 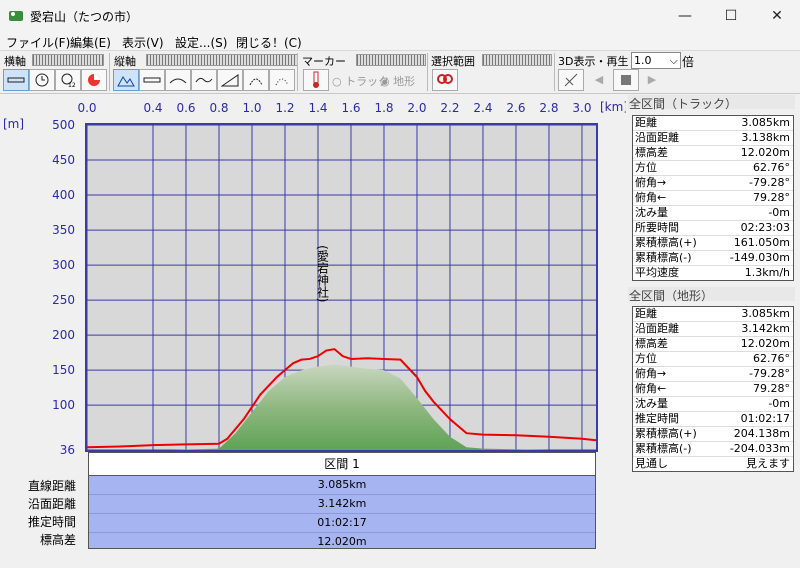 What do you see at coordinates (571, 80) in the screenshot?
I see `satellite-icon` at bounding box center [571, 80].